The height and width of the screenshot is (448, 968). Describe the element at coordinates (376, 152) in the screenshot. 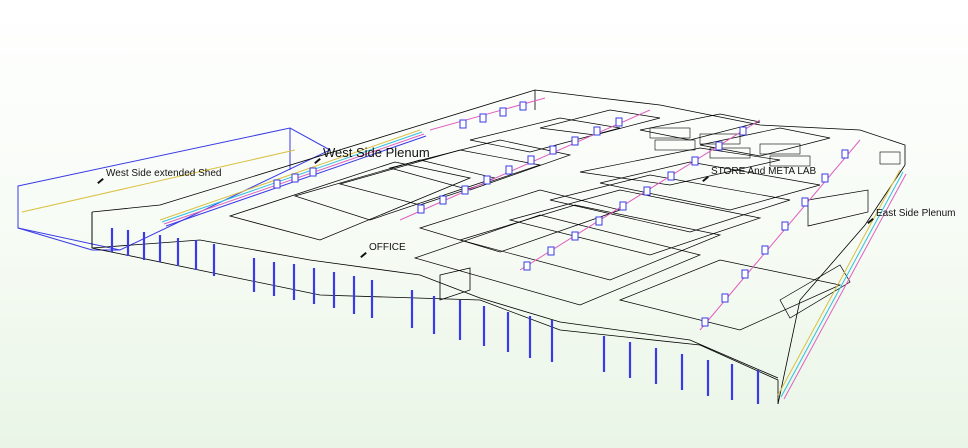

I see `west-plenum-label: West Side Plenum` at that location.